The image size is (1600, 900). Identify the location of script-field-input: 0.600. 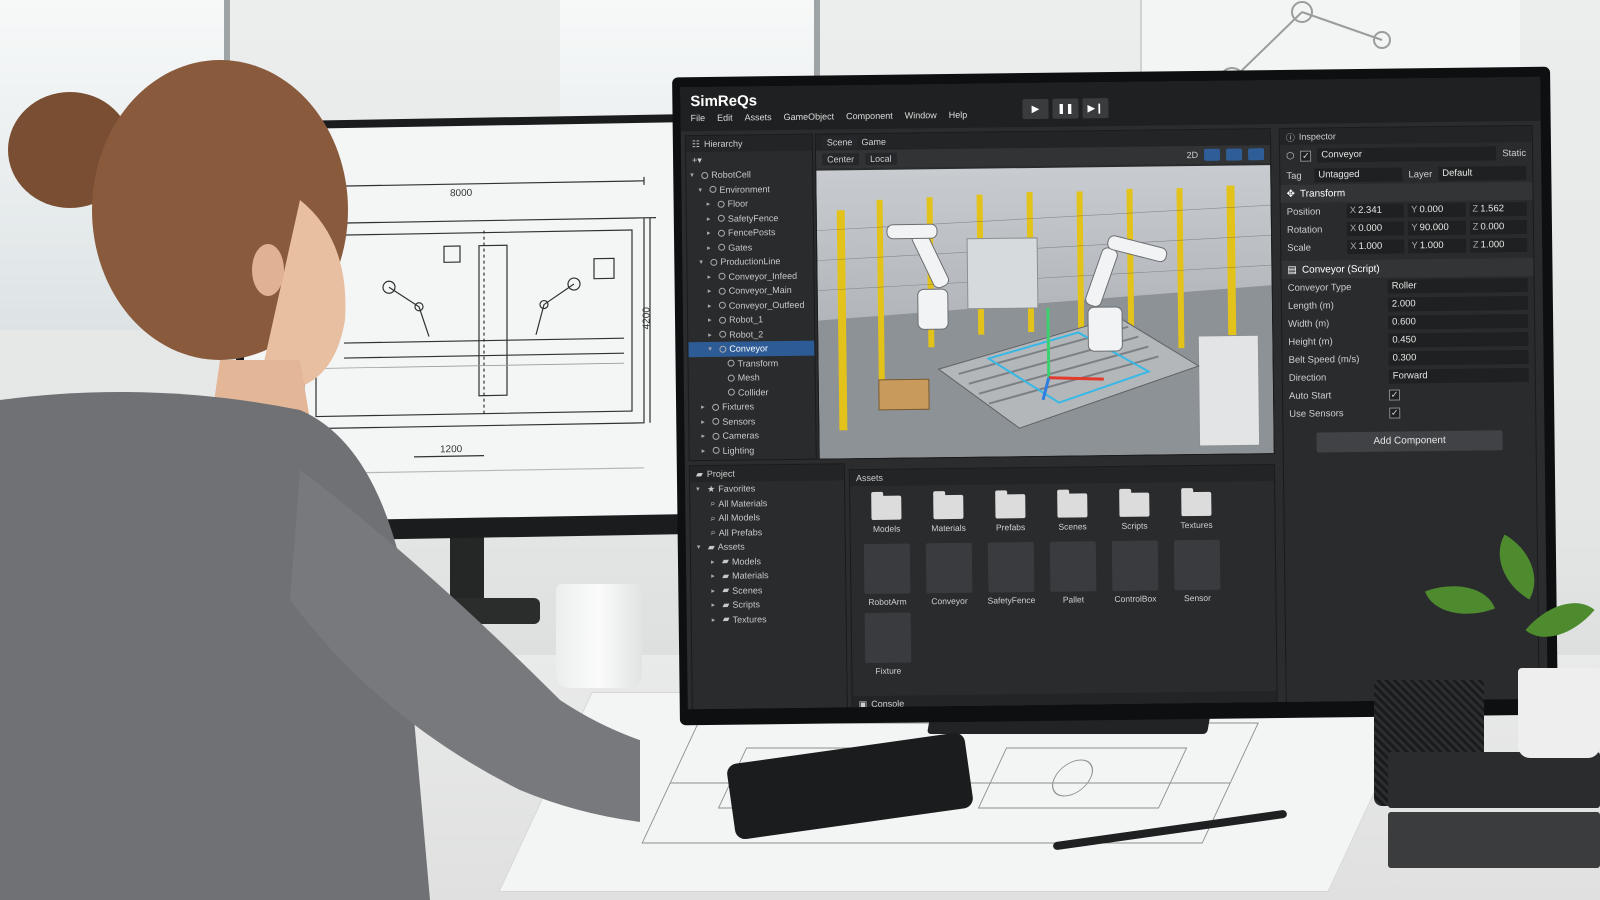
(1458, 321).